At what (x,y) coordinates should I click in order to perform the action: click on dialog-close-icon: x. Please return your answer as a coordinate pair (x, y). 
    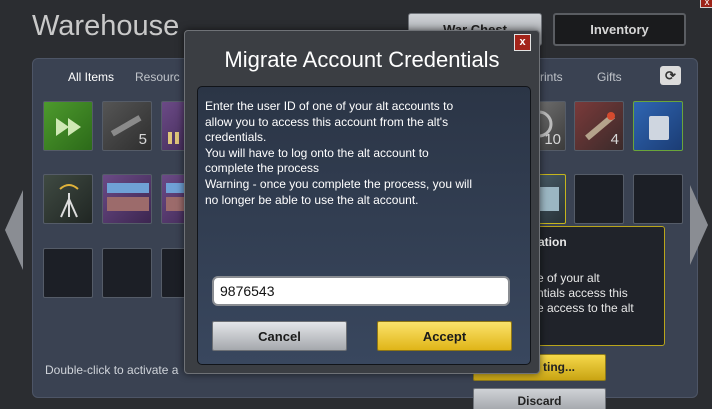
    Looking at the image, I should click on (522, 42).